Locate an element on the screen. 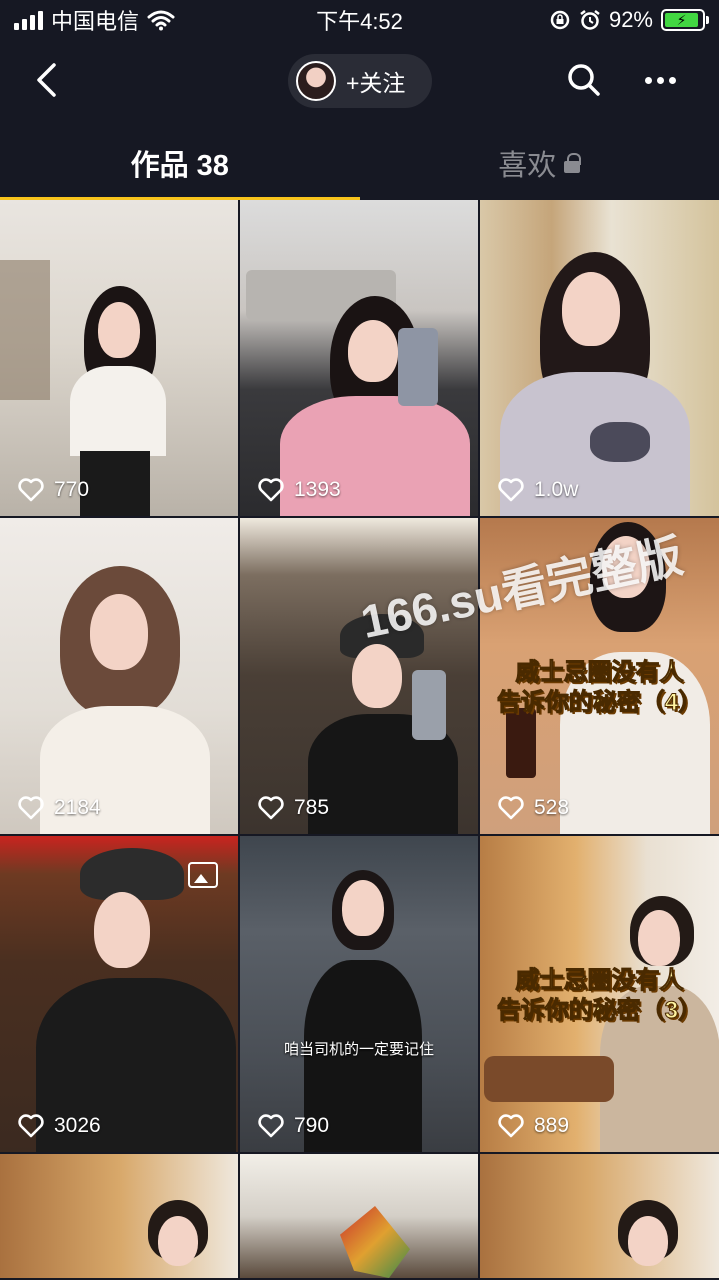 The width and height of the screenshot is (719, 1280). tab-likes: 喜欢 is located at coordinates (539, 163).